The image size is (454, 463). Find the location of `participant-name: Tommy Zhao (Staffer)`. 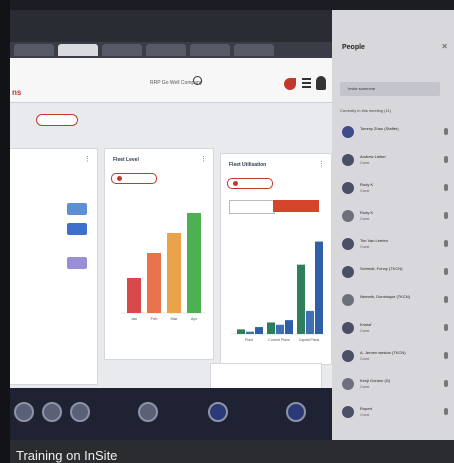

participant-name: Tommy Zhao (Staffer) is located at coordinates (379, 128).